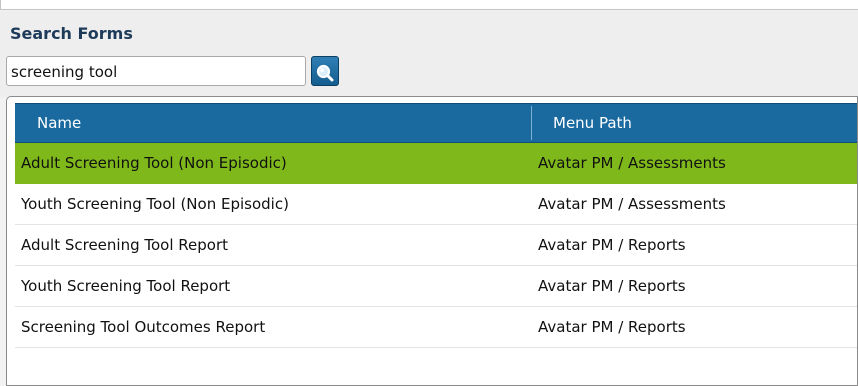 This screenshot has width=858, height=386. Describe the element at coordinates (59, 123) in the screenshot. I see `column-header-name: Name` at that location.